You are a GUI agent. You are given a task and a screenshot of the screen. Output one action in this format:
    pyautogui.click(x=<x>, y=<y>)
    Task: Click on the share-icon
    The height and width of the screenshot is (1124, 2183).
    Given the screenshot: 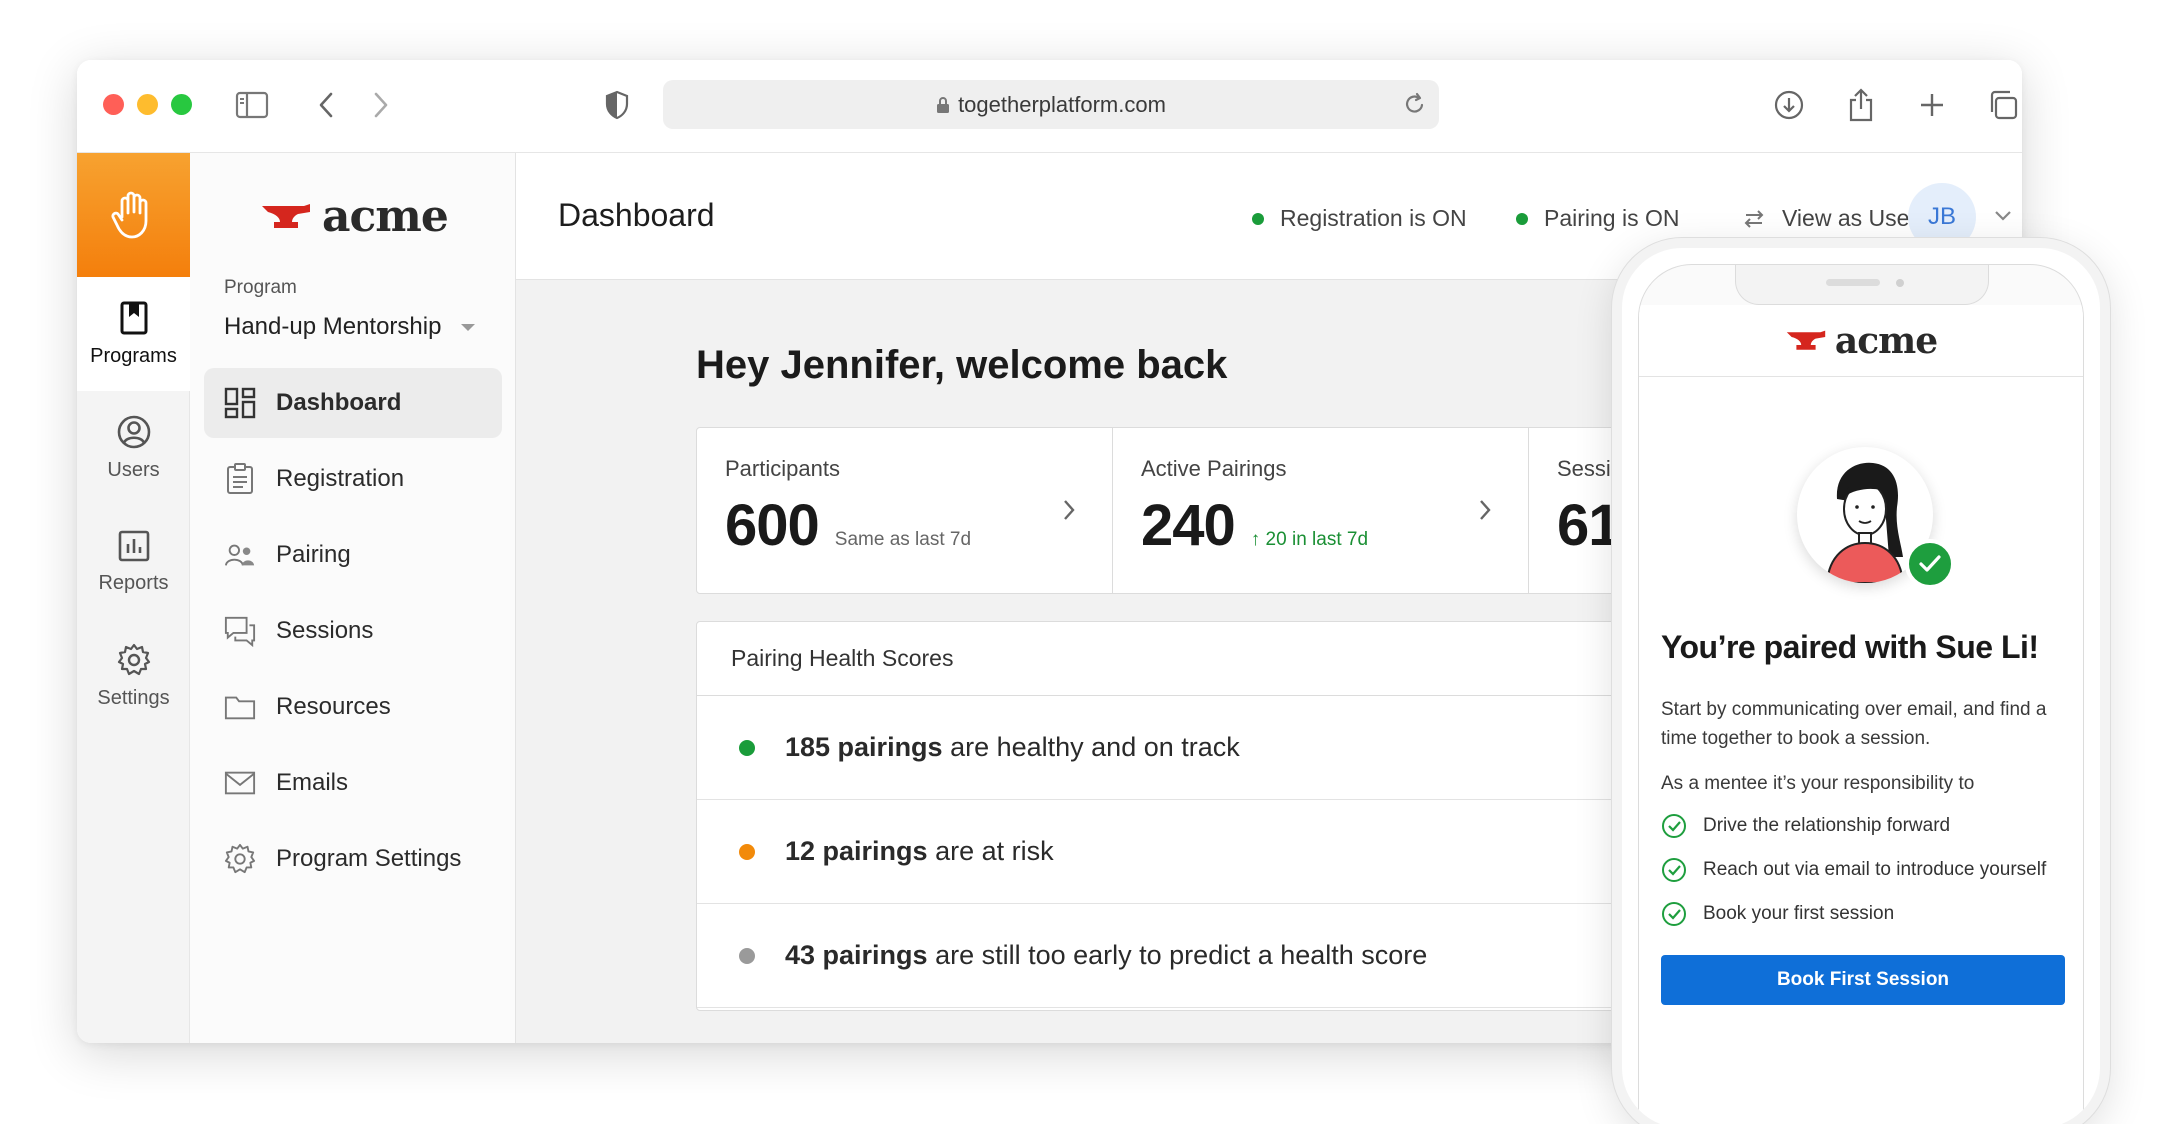 What is the action you would take?
    pyautogui.click(x=1861, y=105)
    